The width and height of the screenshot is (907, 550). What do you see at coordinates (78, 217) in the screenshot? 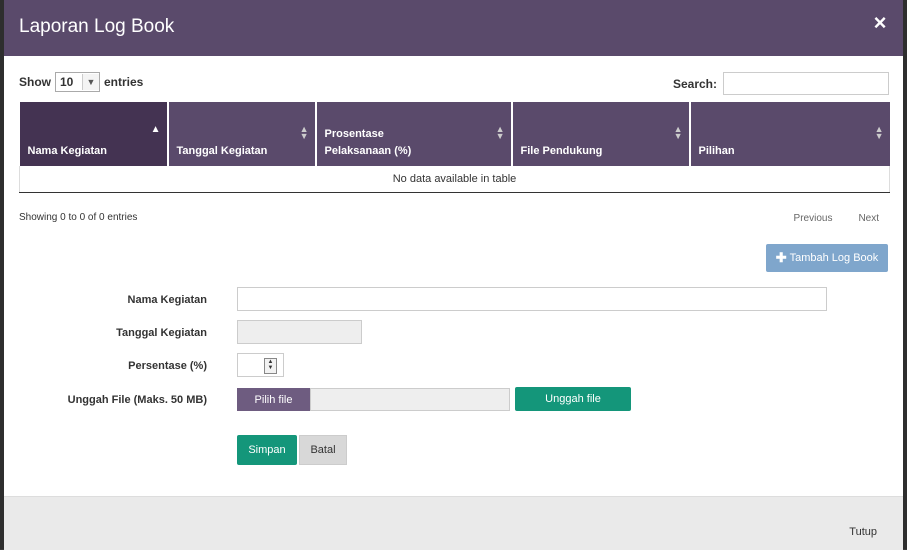
I see `table-info: Showing 0 to 0 of 0 entries` at bounding box center [78, 217].